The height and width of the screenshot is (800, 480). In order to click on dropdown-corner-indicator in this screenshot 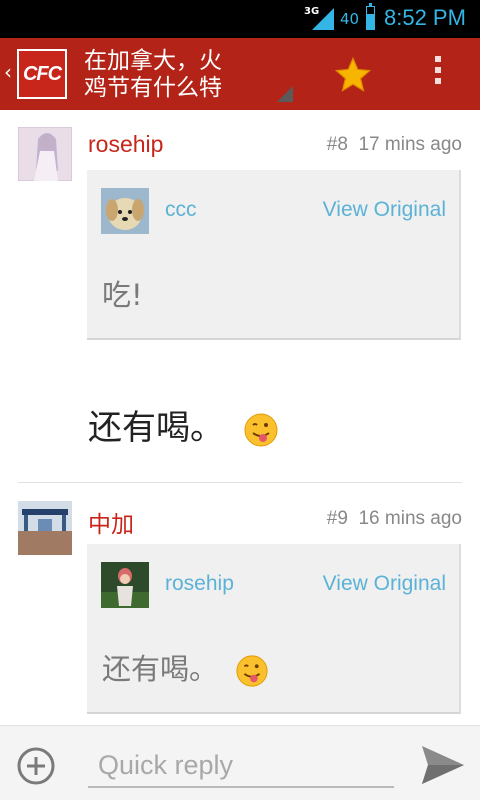, I will do `click(285, 94)`.